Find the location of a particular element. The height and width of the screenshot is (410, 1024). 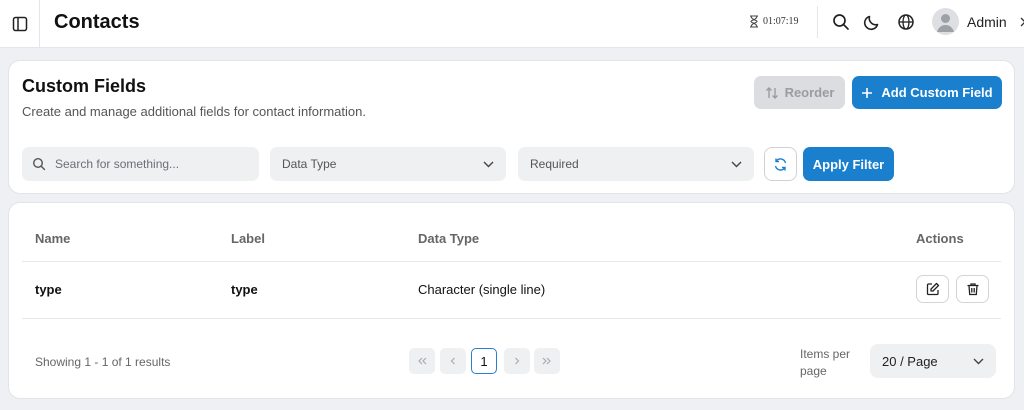

search-box is located at coordinates (140, 164).